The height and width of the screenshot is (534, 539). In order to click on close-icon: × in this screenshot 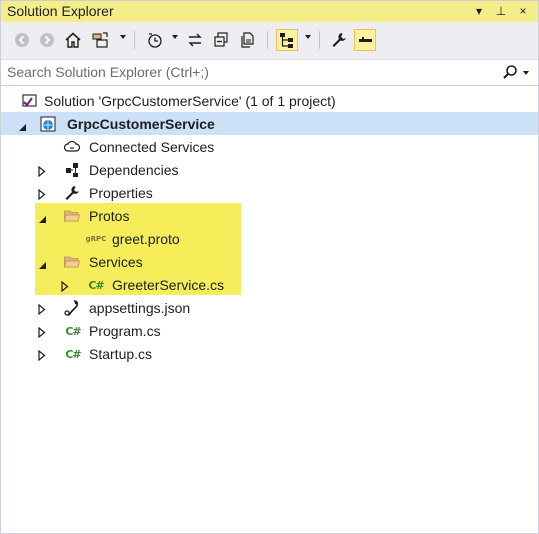, I will do `click(523, 11)`.